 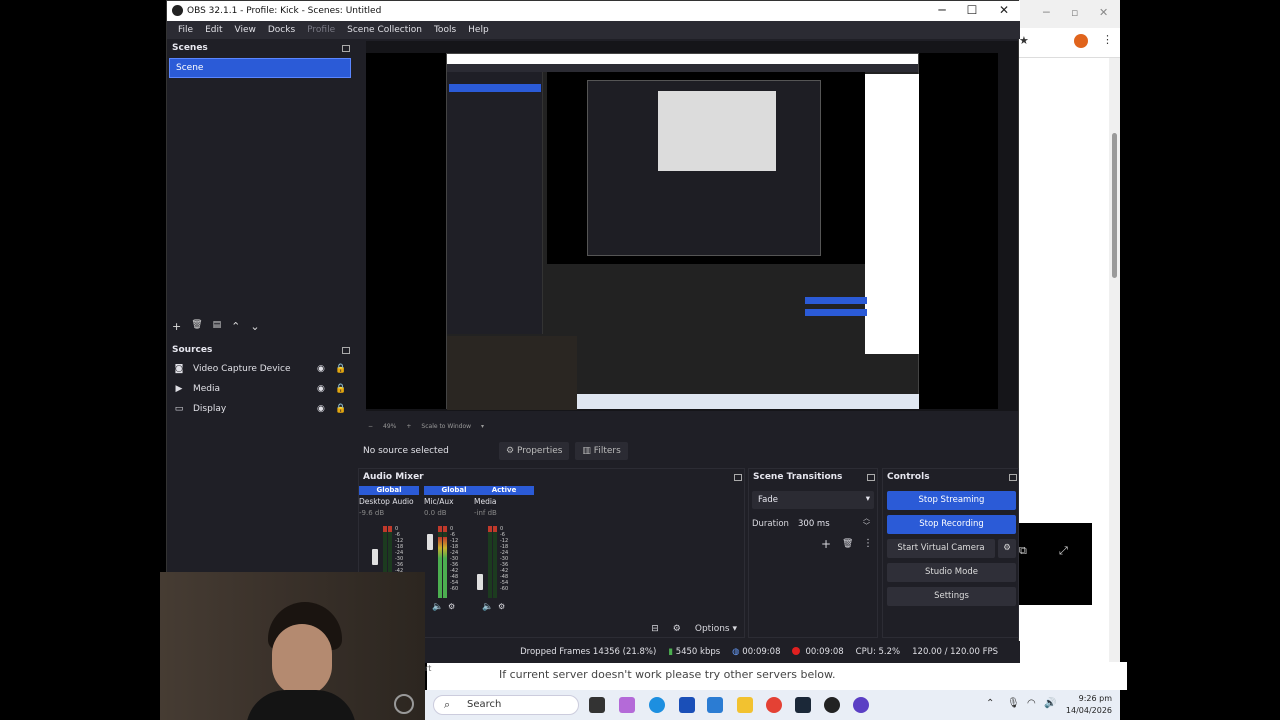 I want to click on stream-time-status: ◍ 00:09:08, so click(x=756, y=652).